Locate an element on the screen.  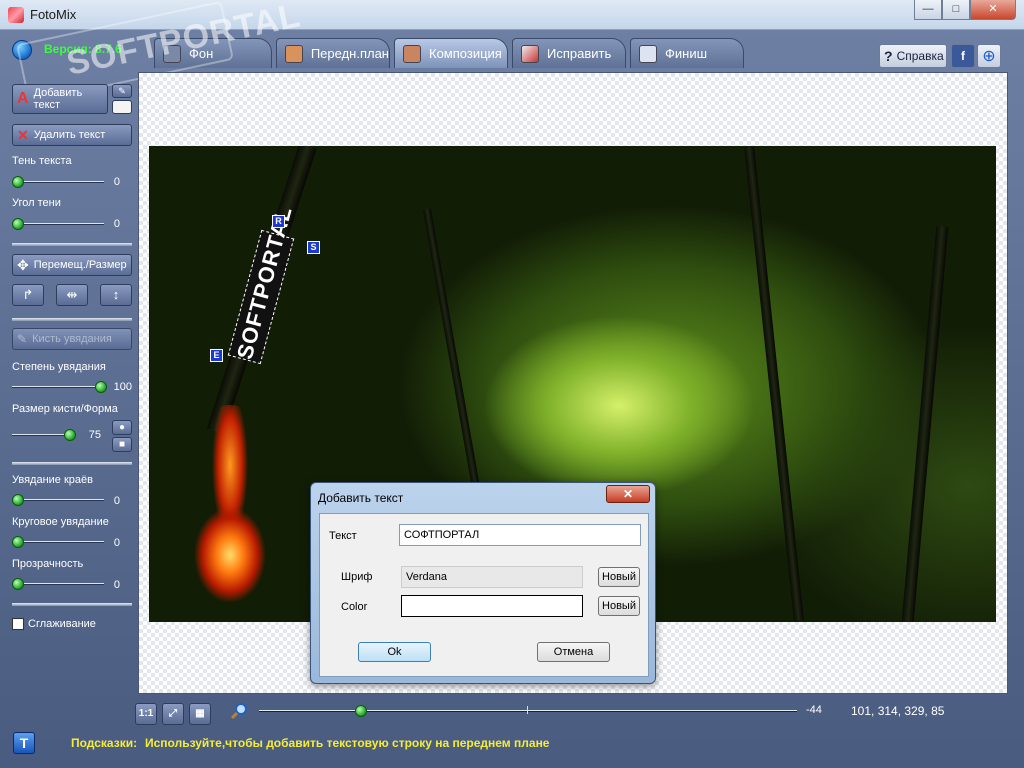
ok-button: Ok is located at coordinates (394, 652).